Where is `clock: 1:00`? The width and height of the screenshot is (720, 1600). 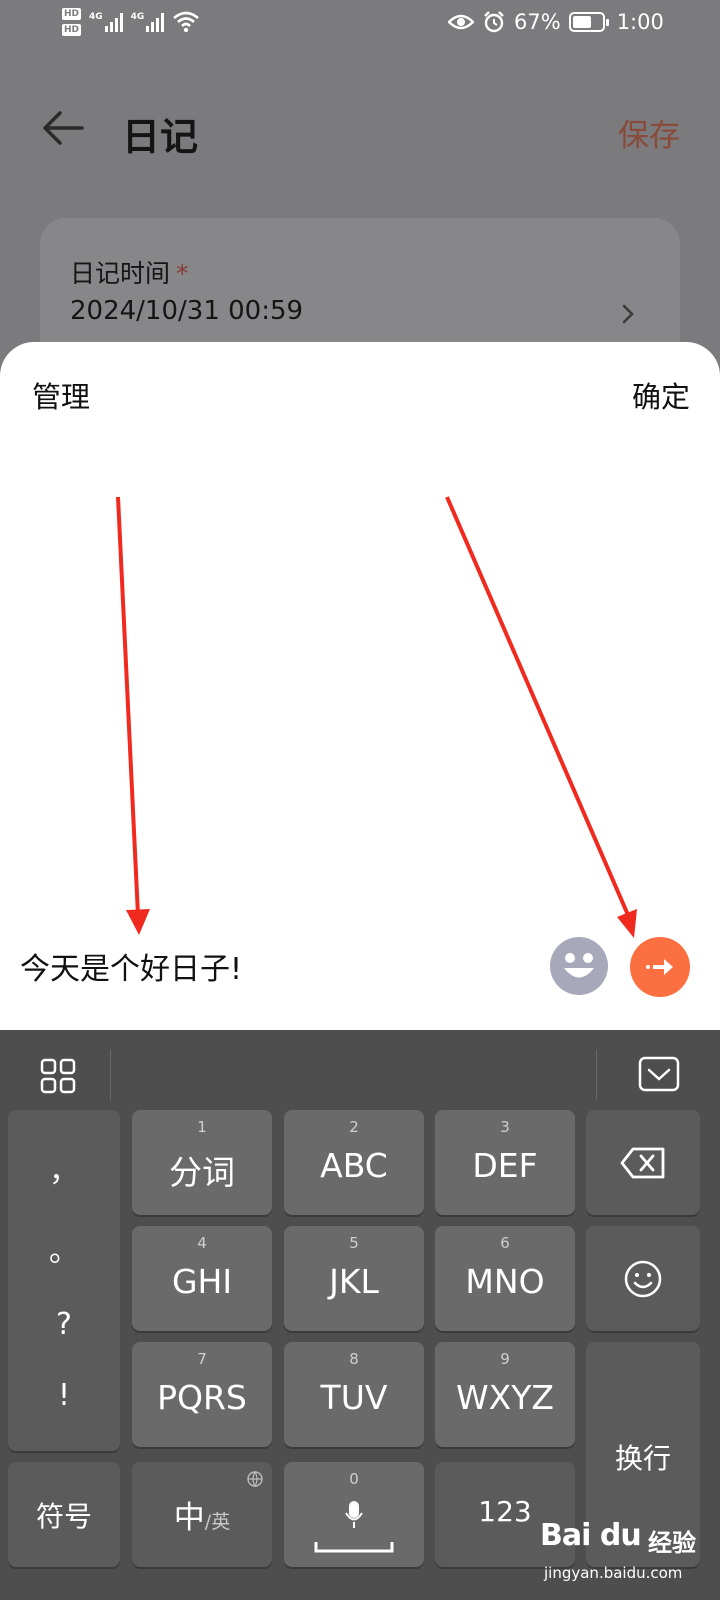
clock: 1:00 is located at coordinates (640, 22).